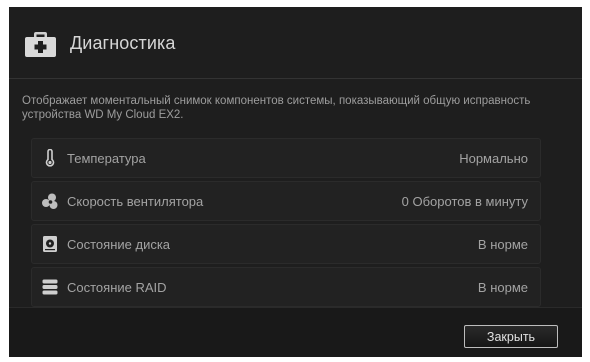  Describe the element at coordinates (493, 158) in the screenshot. I see `row-value: Нормально` at that location.